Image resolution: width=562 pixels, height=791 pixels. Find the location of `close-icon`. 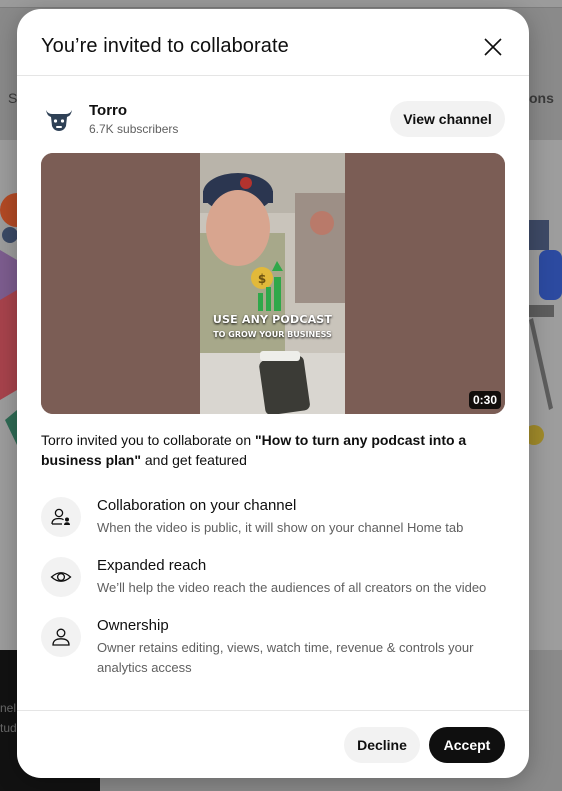

close-icon is located at coordinates (493, 47).